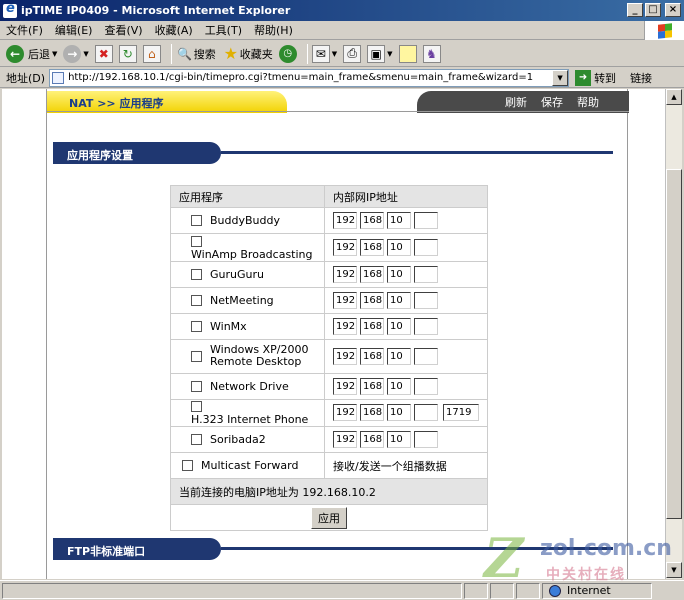  What do you see at coordinates (406, 196) in the screenshot?
I see `col-header-ip: 内部网IP地址` at bounding box center [406, 196].